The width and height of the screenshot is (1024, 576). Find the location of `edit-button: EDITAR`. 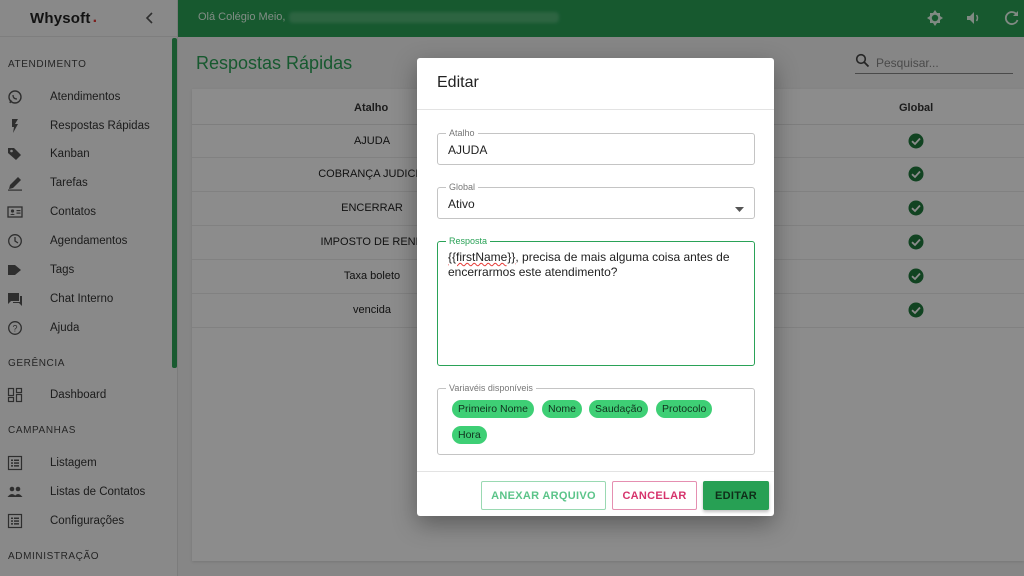

edit-button: EDITAR is located at coordinates (736, 495).